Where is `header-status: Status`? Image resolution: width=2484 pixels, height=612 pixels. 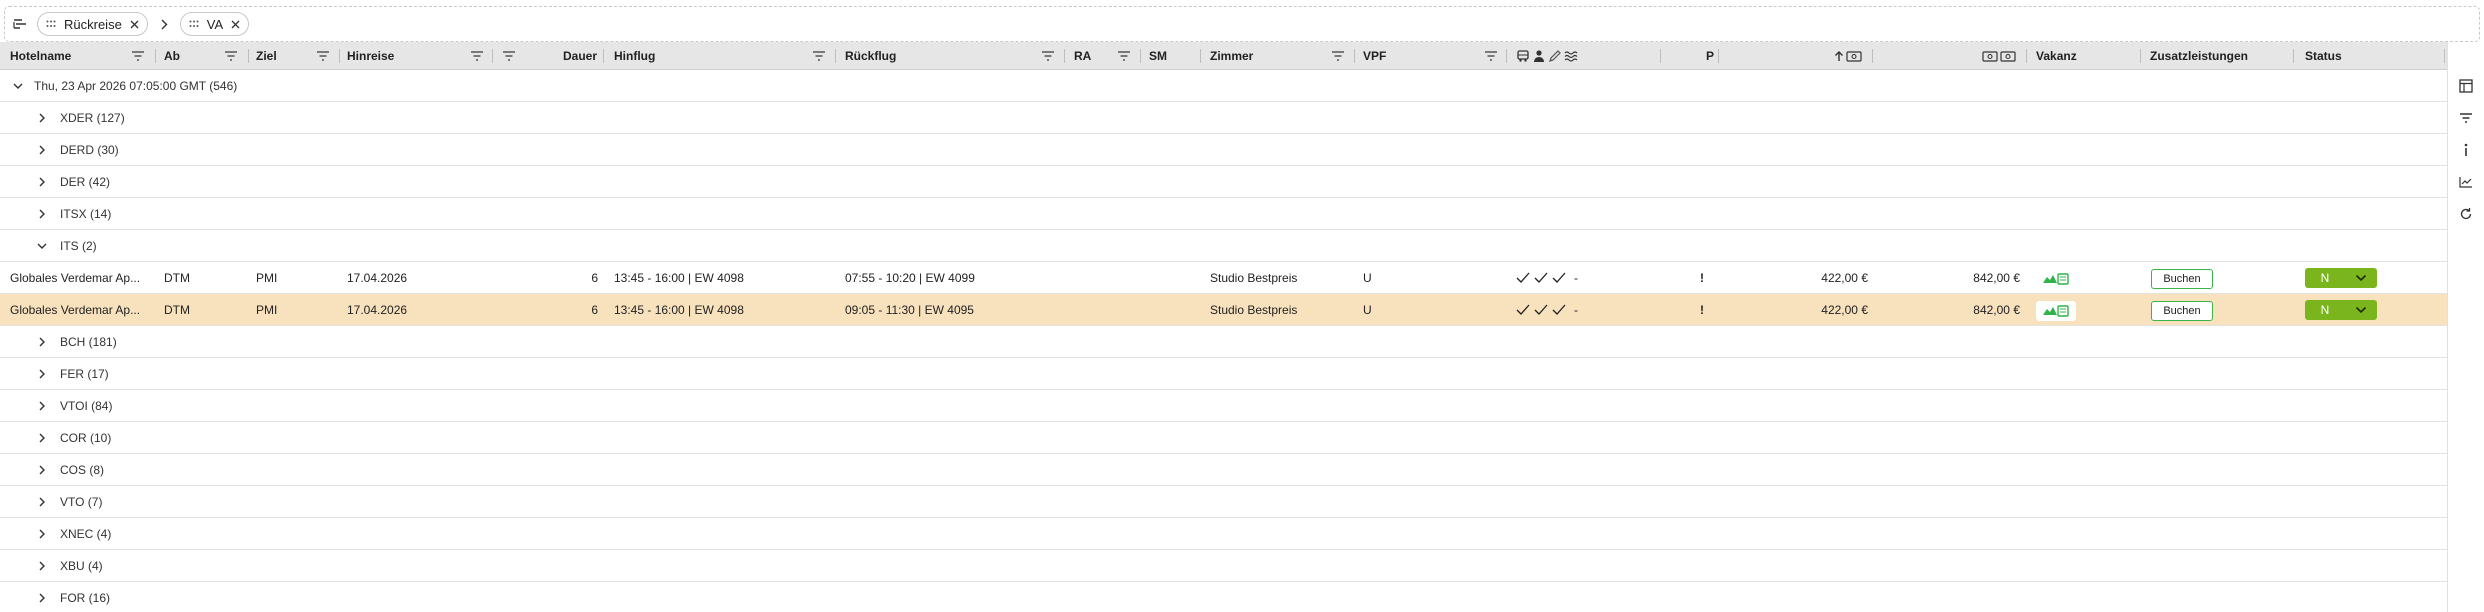
header-status: Status is located at coordinates (2323, 56).